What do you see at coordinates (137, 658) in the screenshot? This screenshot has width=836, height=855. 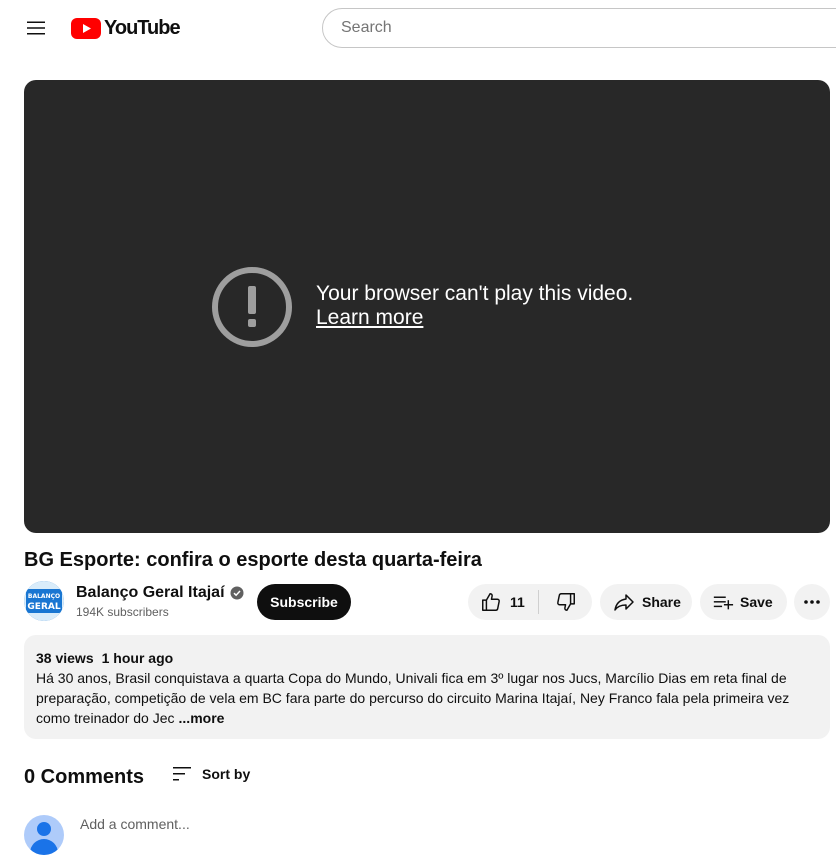 I see `upload-time: 1 hour ago` at bounding box center [137, 658].